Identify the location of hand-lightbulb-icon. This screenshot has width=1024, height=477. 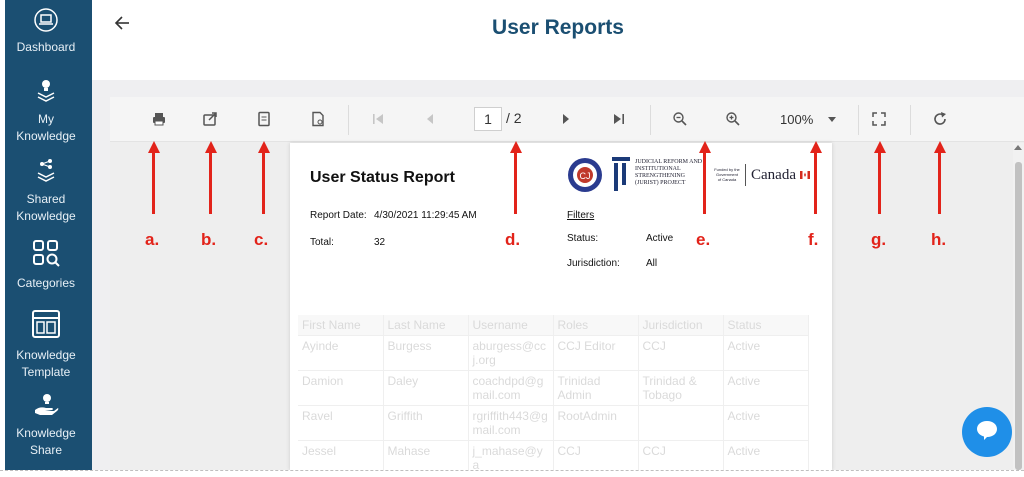
(46, 407).